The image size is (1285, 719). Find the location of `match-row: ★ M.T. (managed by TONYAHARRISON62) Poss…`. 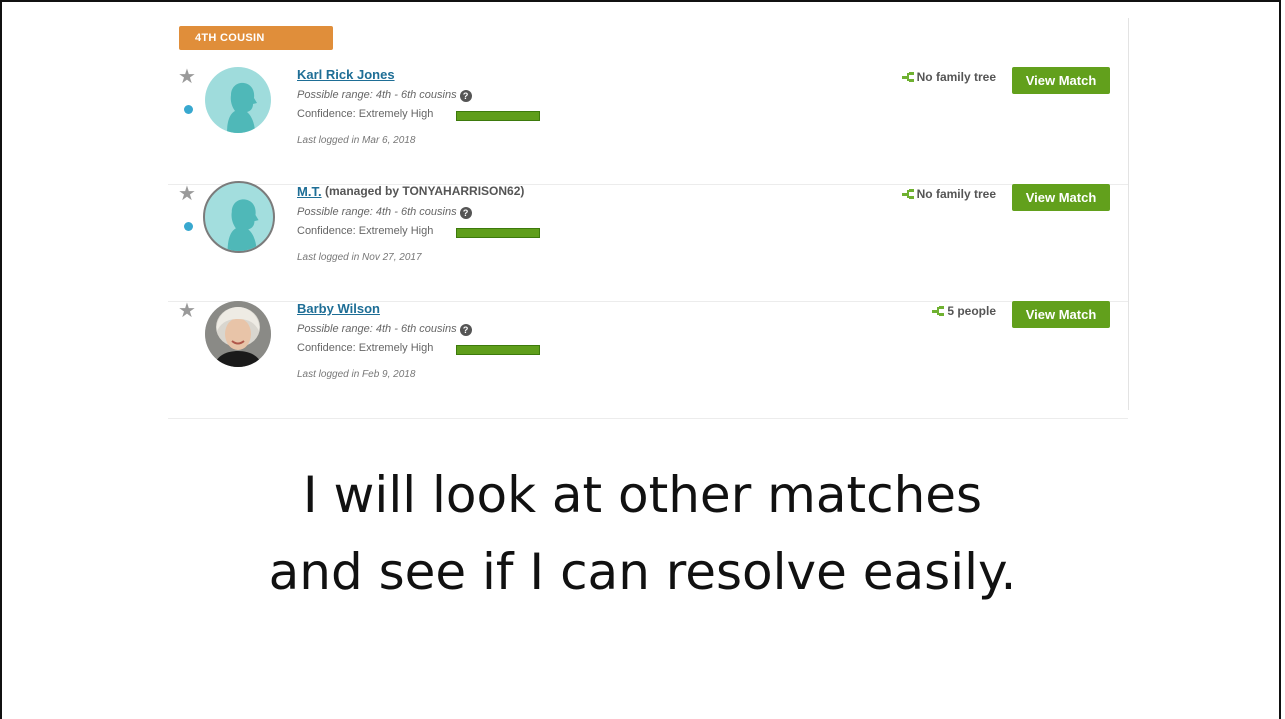

match-row: ★ M.T. (managed by TONYAHARRISON62) Poss… is located at coordinates (648, 241).